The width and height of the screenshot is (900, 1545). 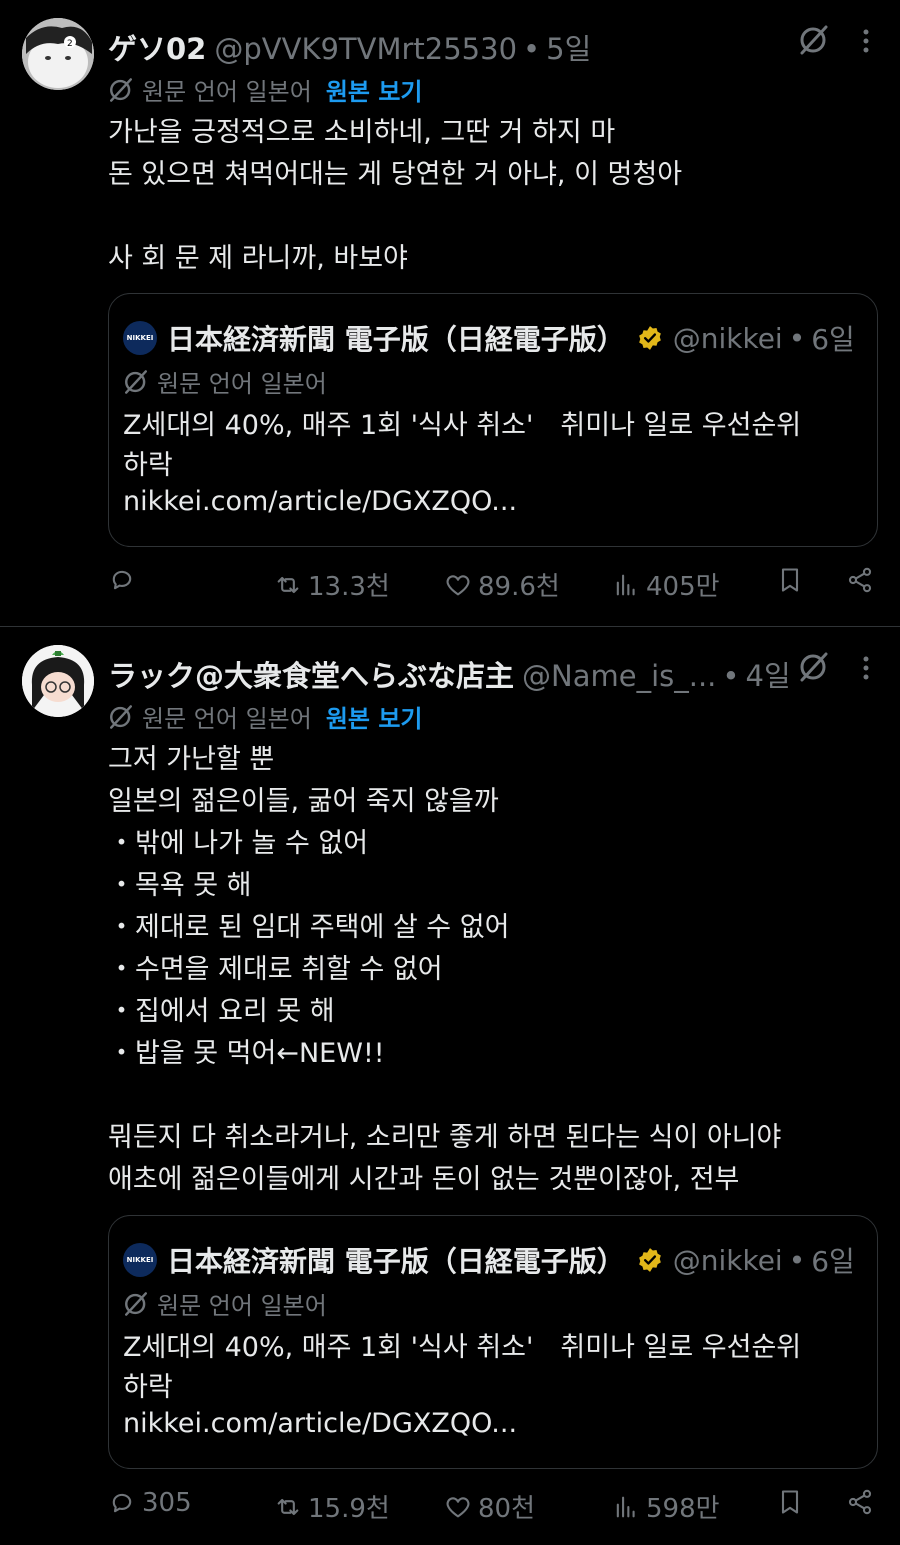 I want to click on repost-button: 13.3천, so click(x=332, y=584).